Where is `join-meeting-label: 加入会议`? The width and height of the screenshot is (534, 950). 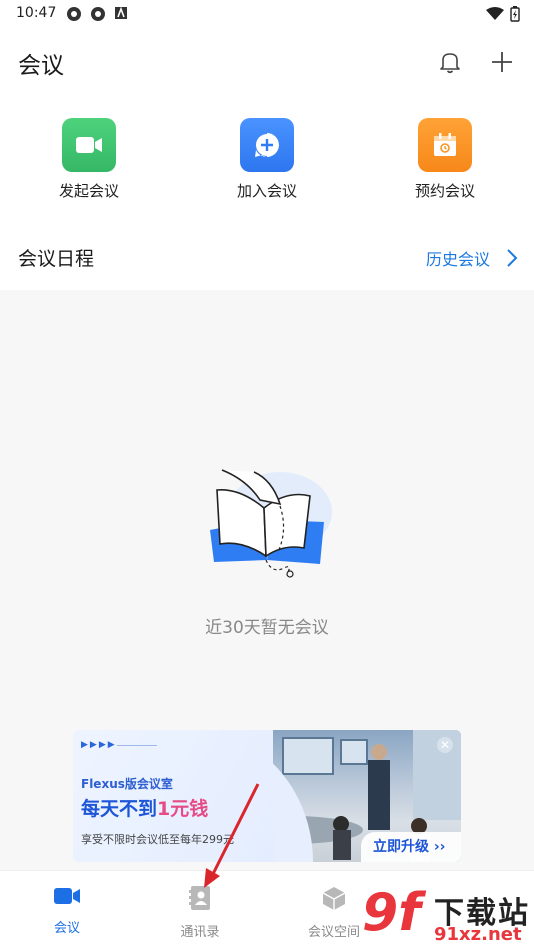 join-meeting-label: 加入会议 is located at coordinates (266, 191).